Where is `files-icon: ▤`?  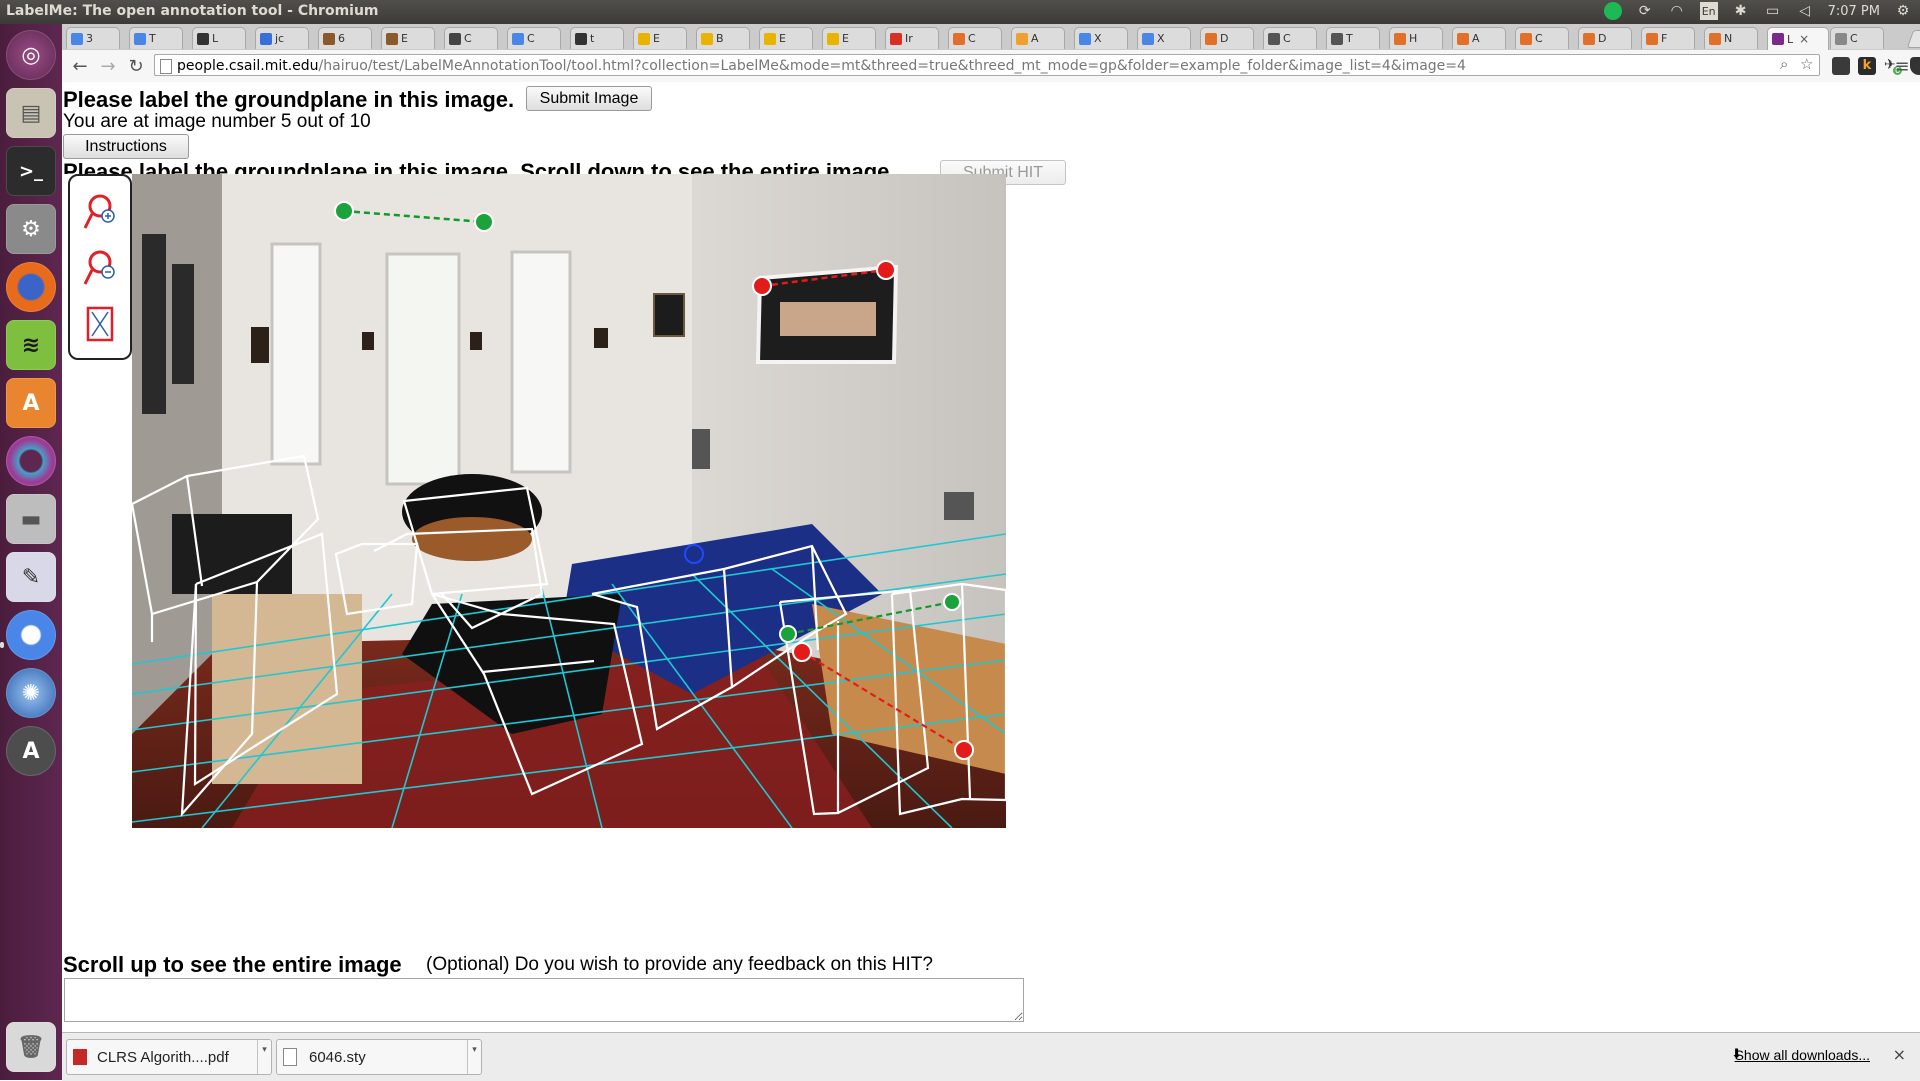 files-icon: ▤ is located at coordinates (31, 113).